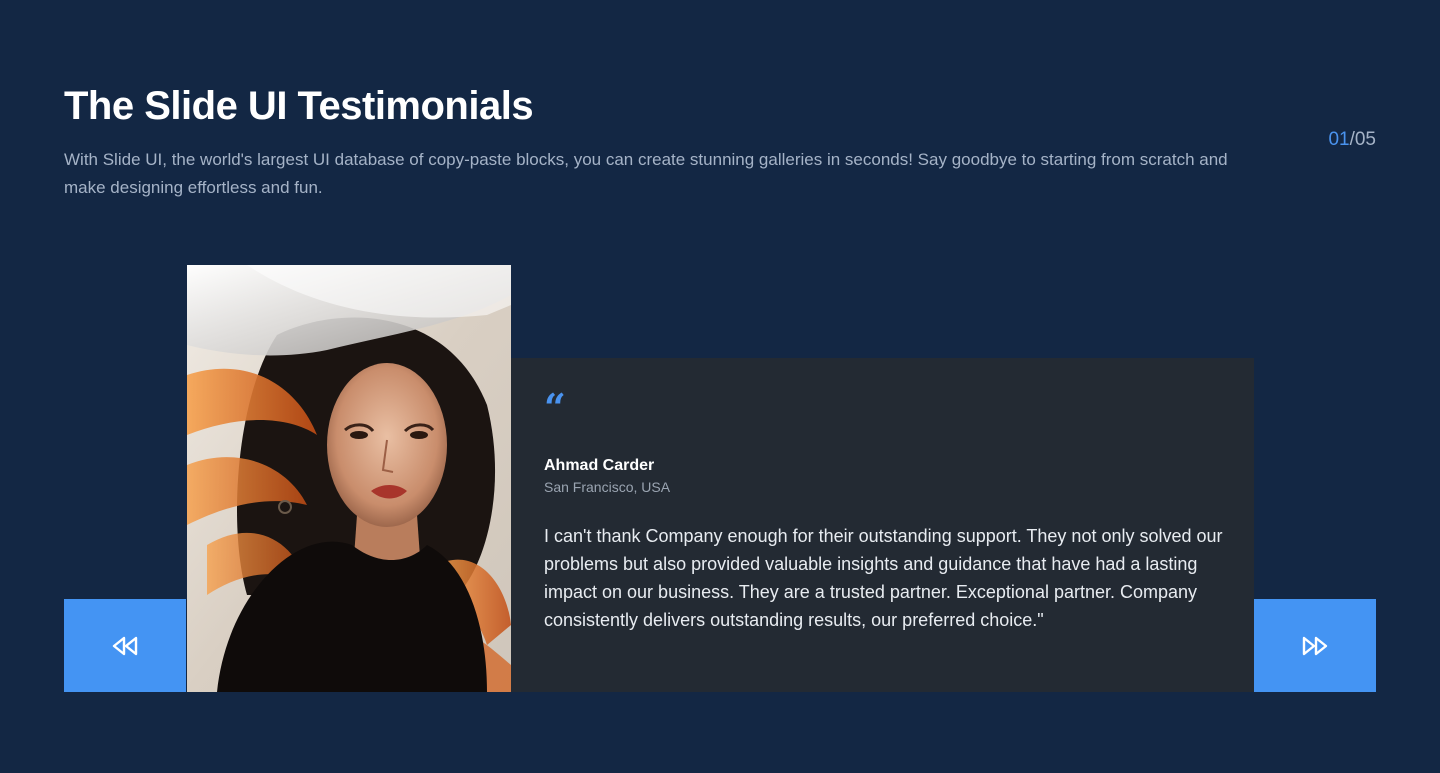 The width and height of the screenshot is (1440, 773). I want to click on slide-counter-current: 01, so click(1339, 139).